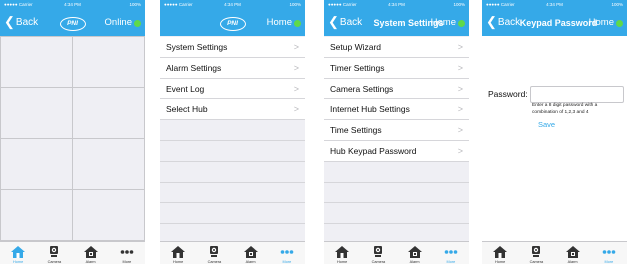 Image resolution: width=627 pixels, height=264 pixels. What do you see at coordinates (187, 109) in the screenshot?
I see `list-item-label: Select Hub` at bounding box center [187, 109].